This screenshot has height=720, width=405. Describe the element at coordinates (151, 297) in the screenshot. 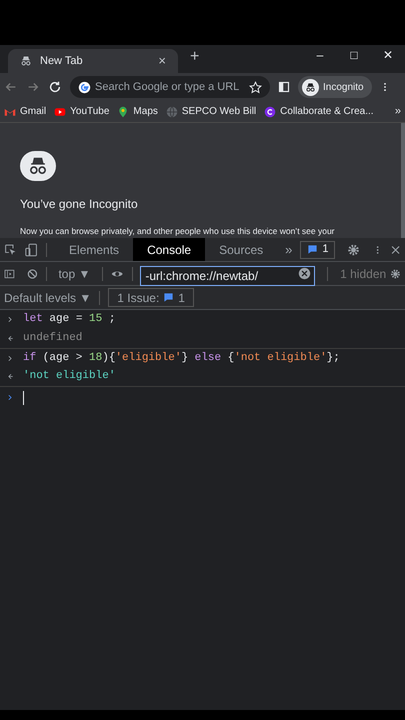

I see `issues-button: 1 Issue: 1` at that location.